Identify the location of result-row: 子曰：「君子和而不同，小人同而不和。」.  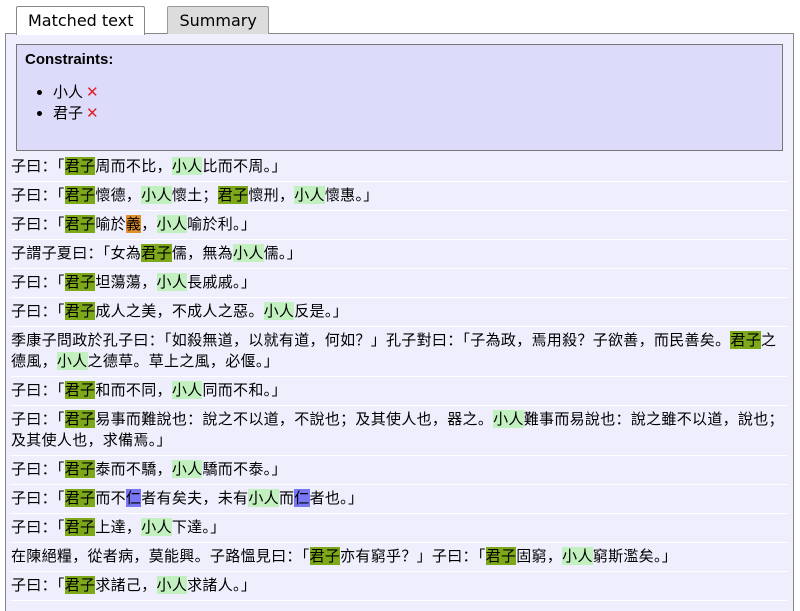
(399, 391).